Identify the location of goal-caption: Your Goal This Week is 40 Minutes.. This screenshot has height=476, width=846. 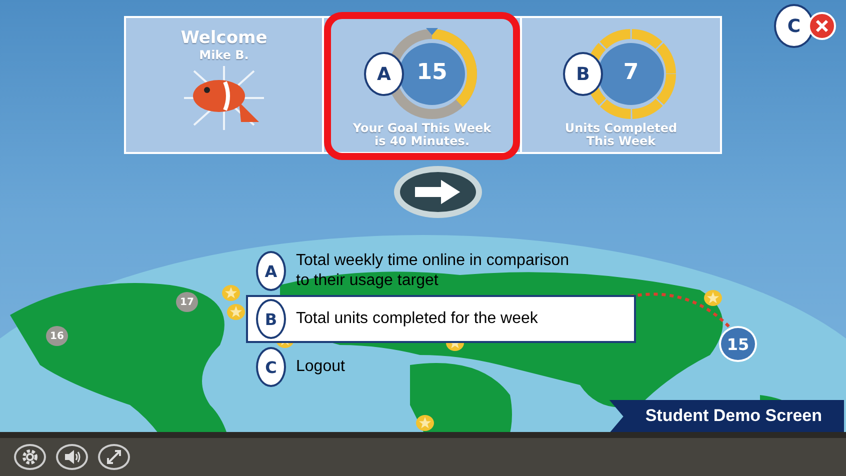
(422, 135).